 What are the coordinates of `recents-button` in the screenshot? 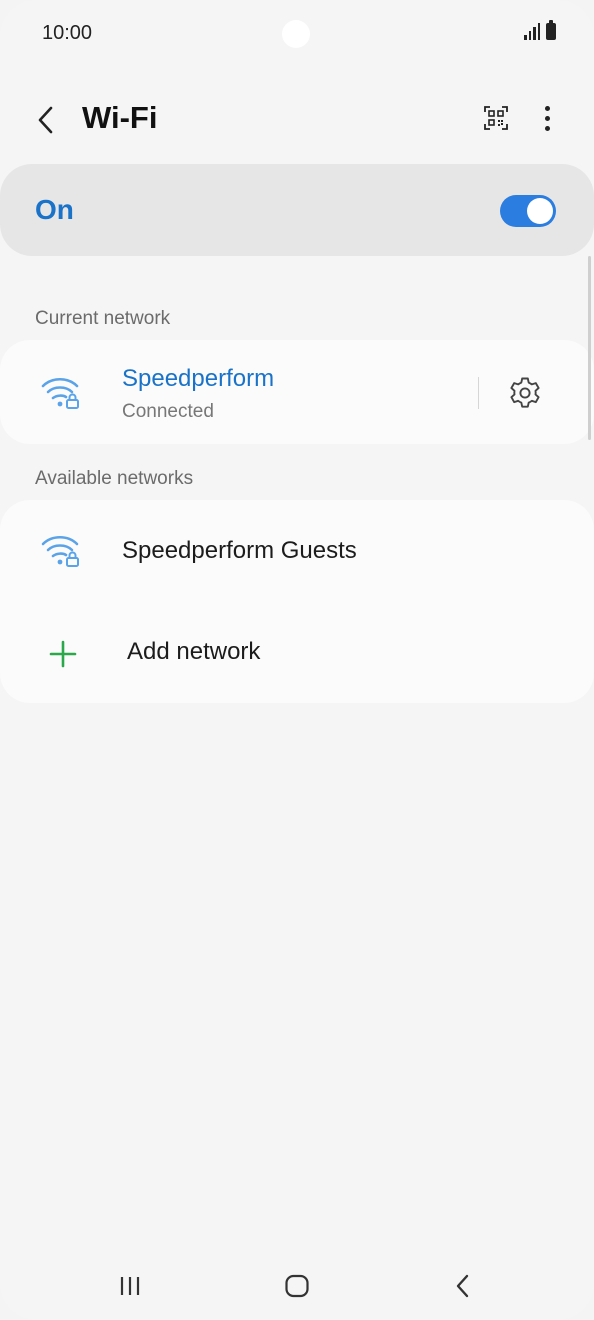 It's located at (130, 1286).